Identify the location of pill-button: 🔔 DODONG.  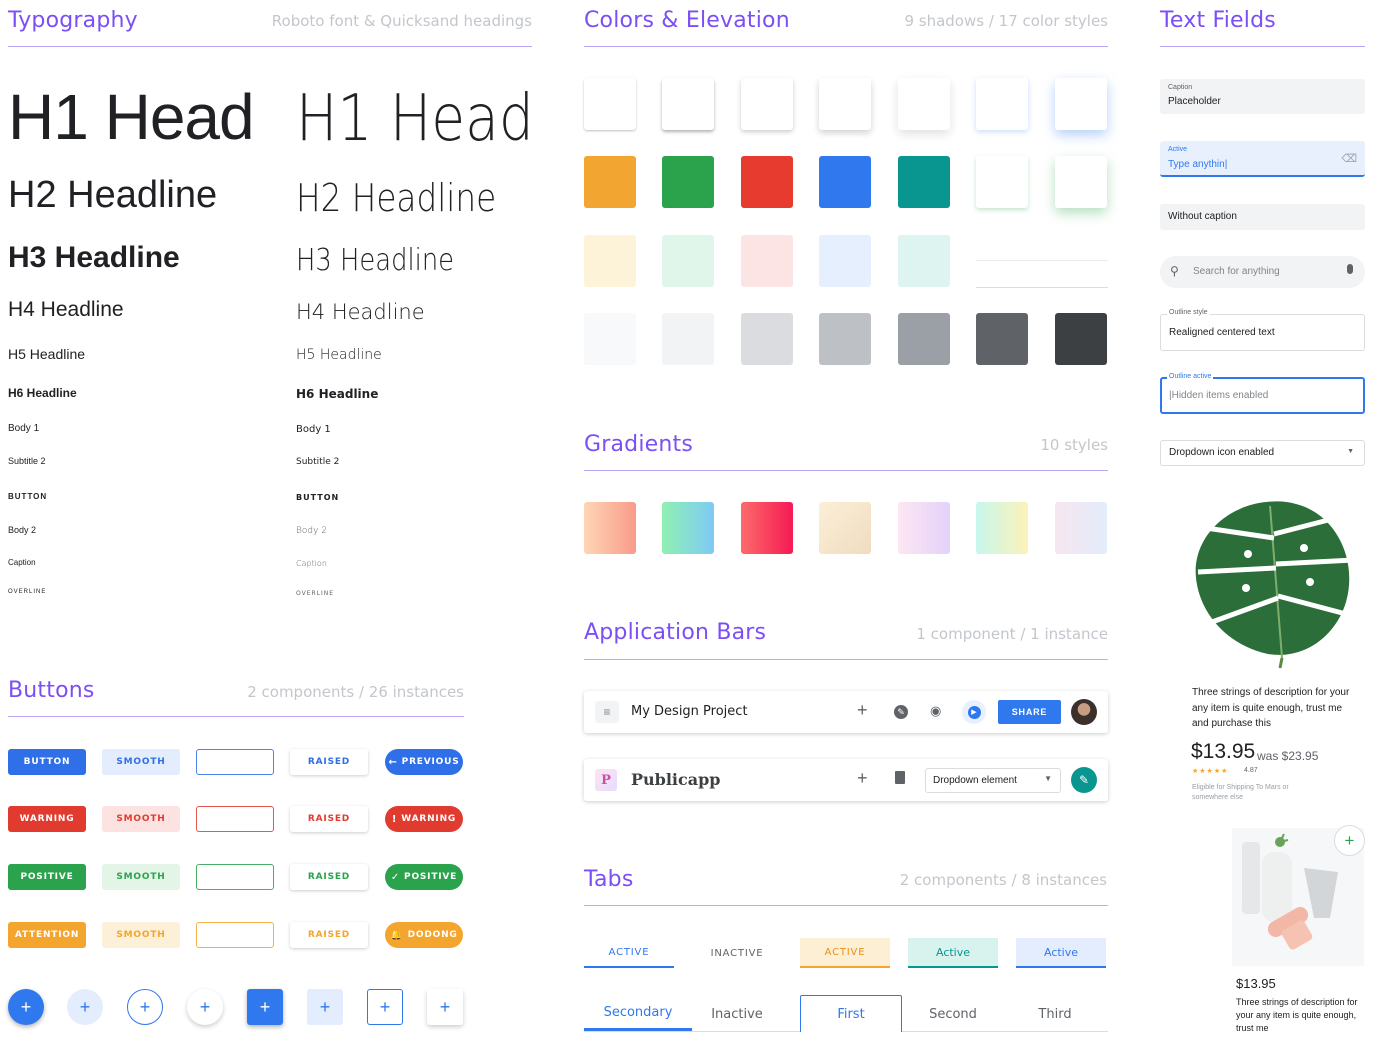
(424, 935).